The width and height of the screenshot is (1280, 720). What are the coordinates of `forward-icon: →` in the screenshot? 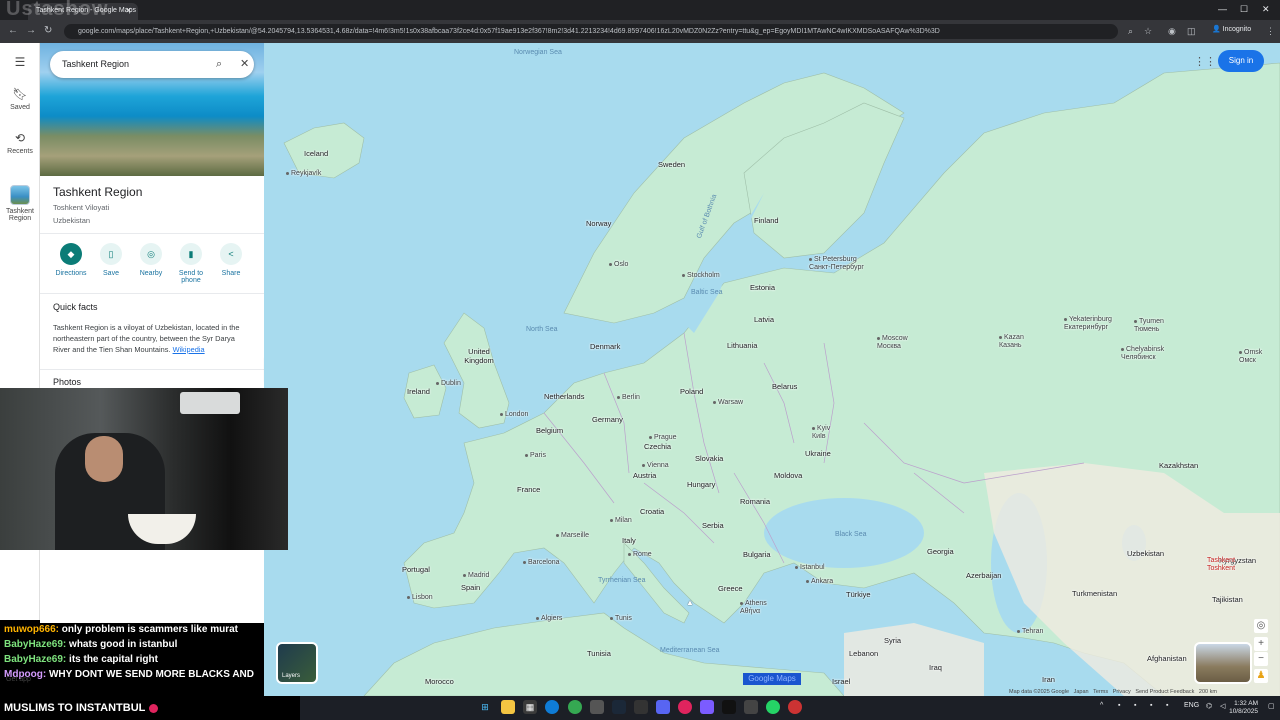 It's located at (31, 30).